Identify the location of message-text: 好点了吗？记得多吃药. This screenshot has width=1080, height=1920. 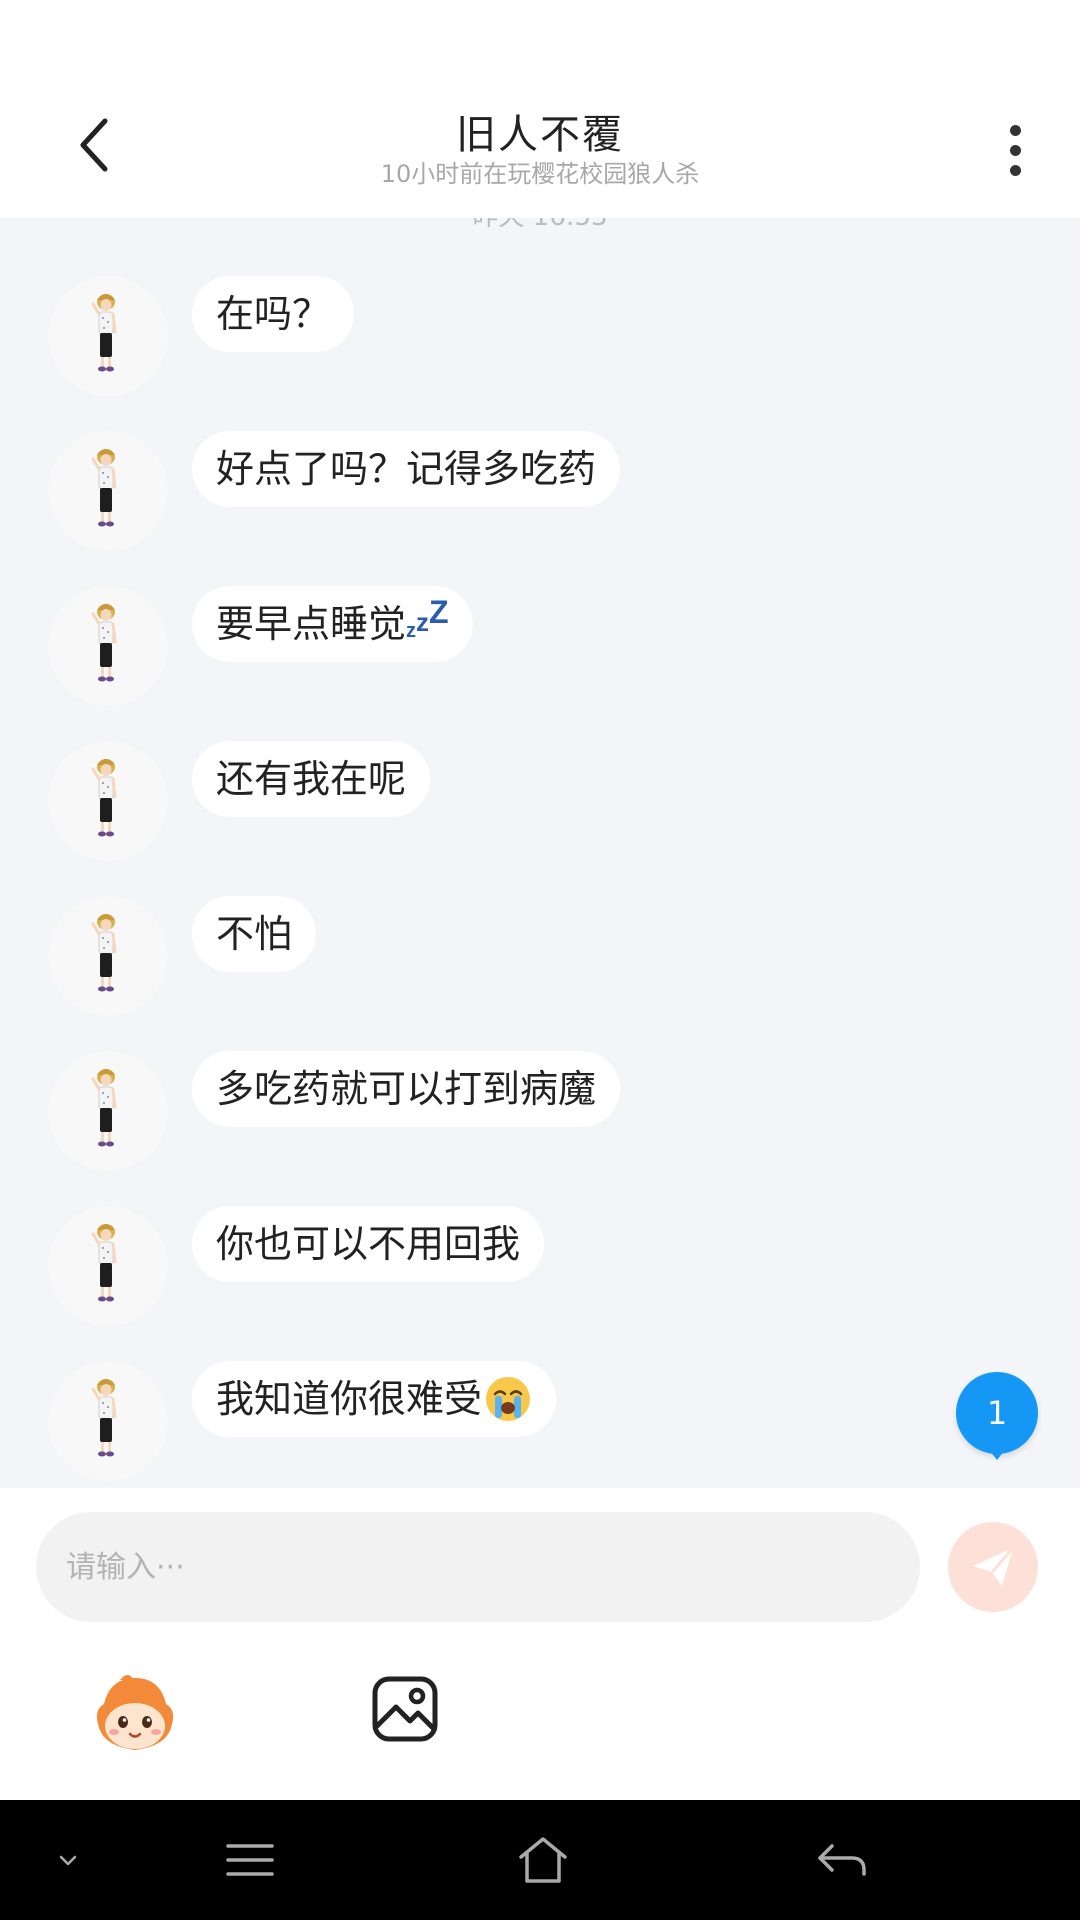
(406, 469).